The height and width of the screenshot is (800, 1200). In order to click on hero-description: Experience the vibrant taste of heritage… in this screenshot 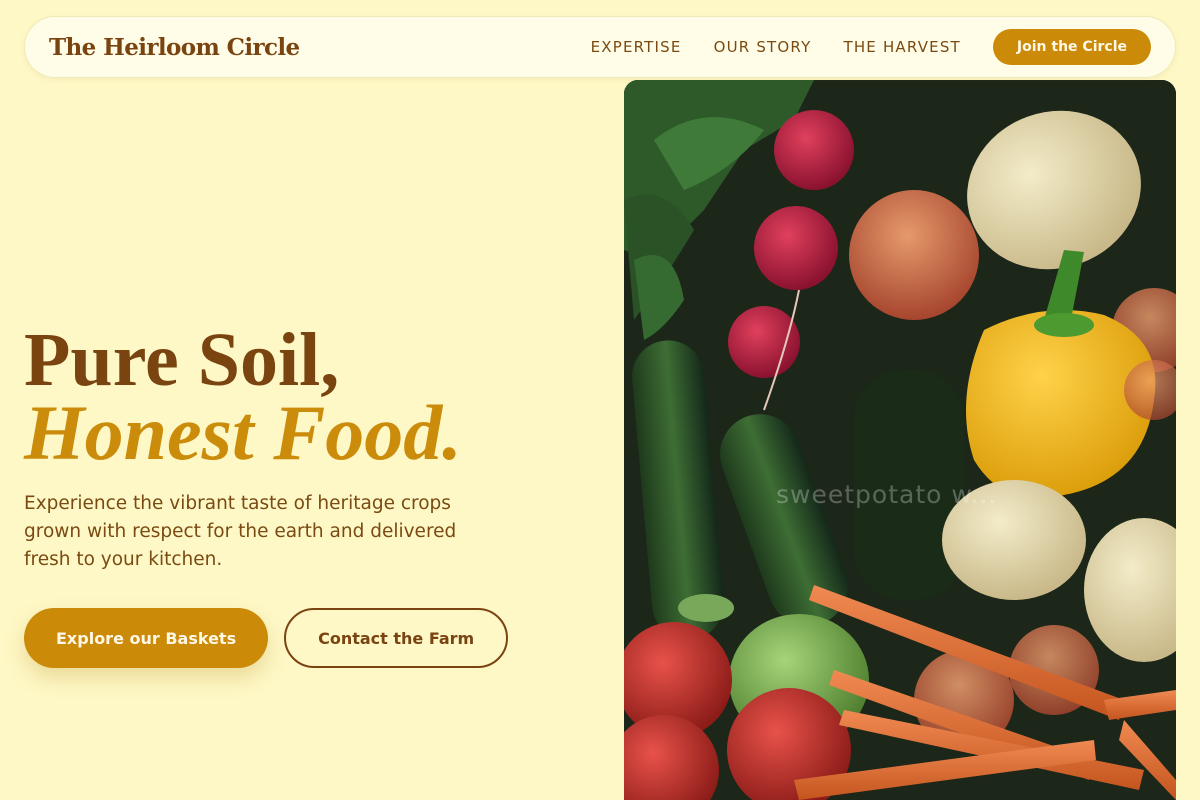, I will do `click(240, 531)`.